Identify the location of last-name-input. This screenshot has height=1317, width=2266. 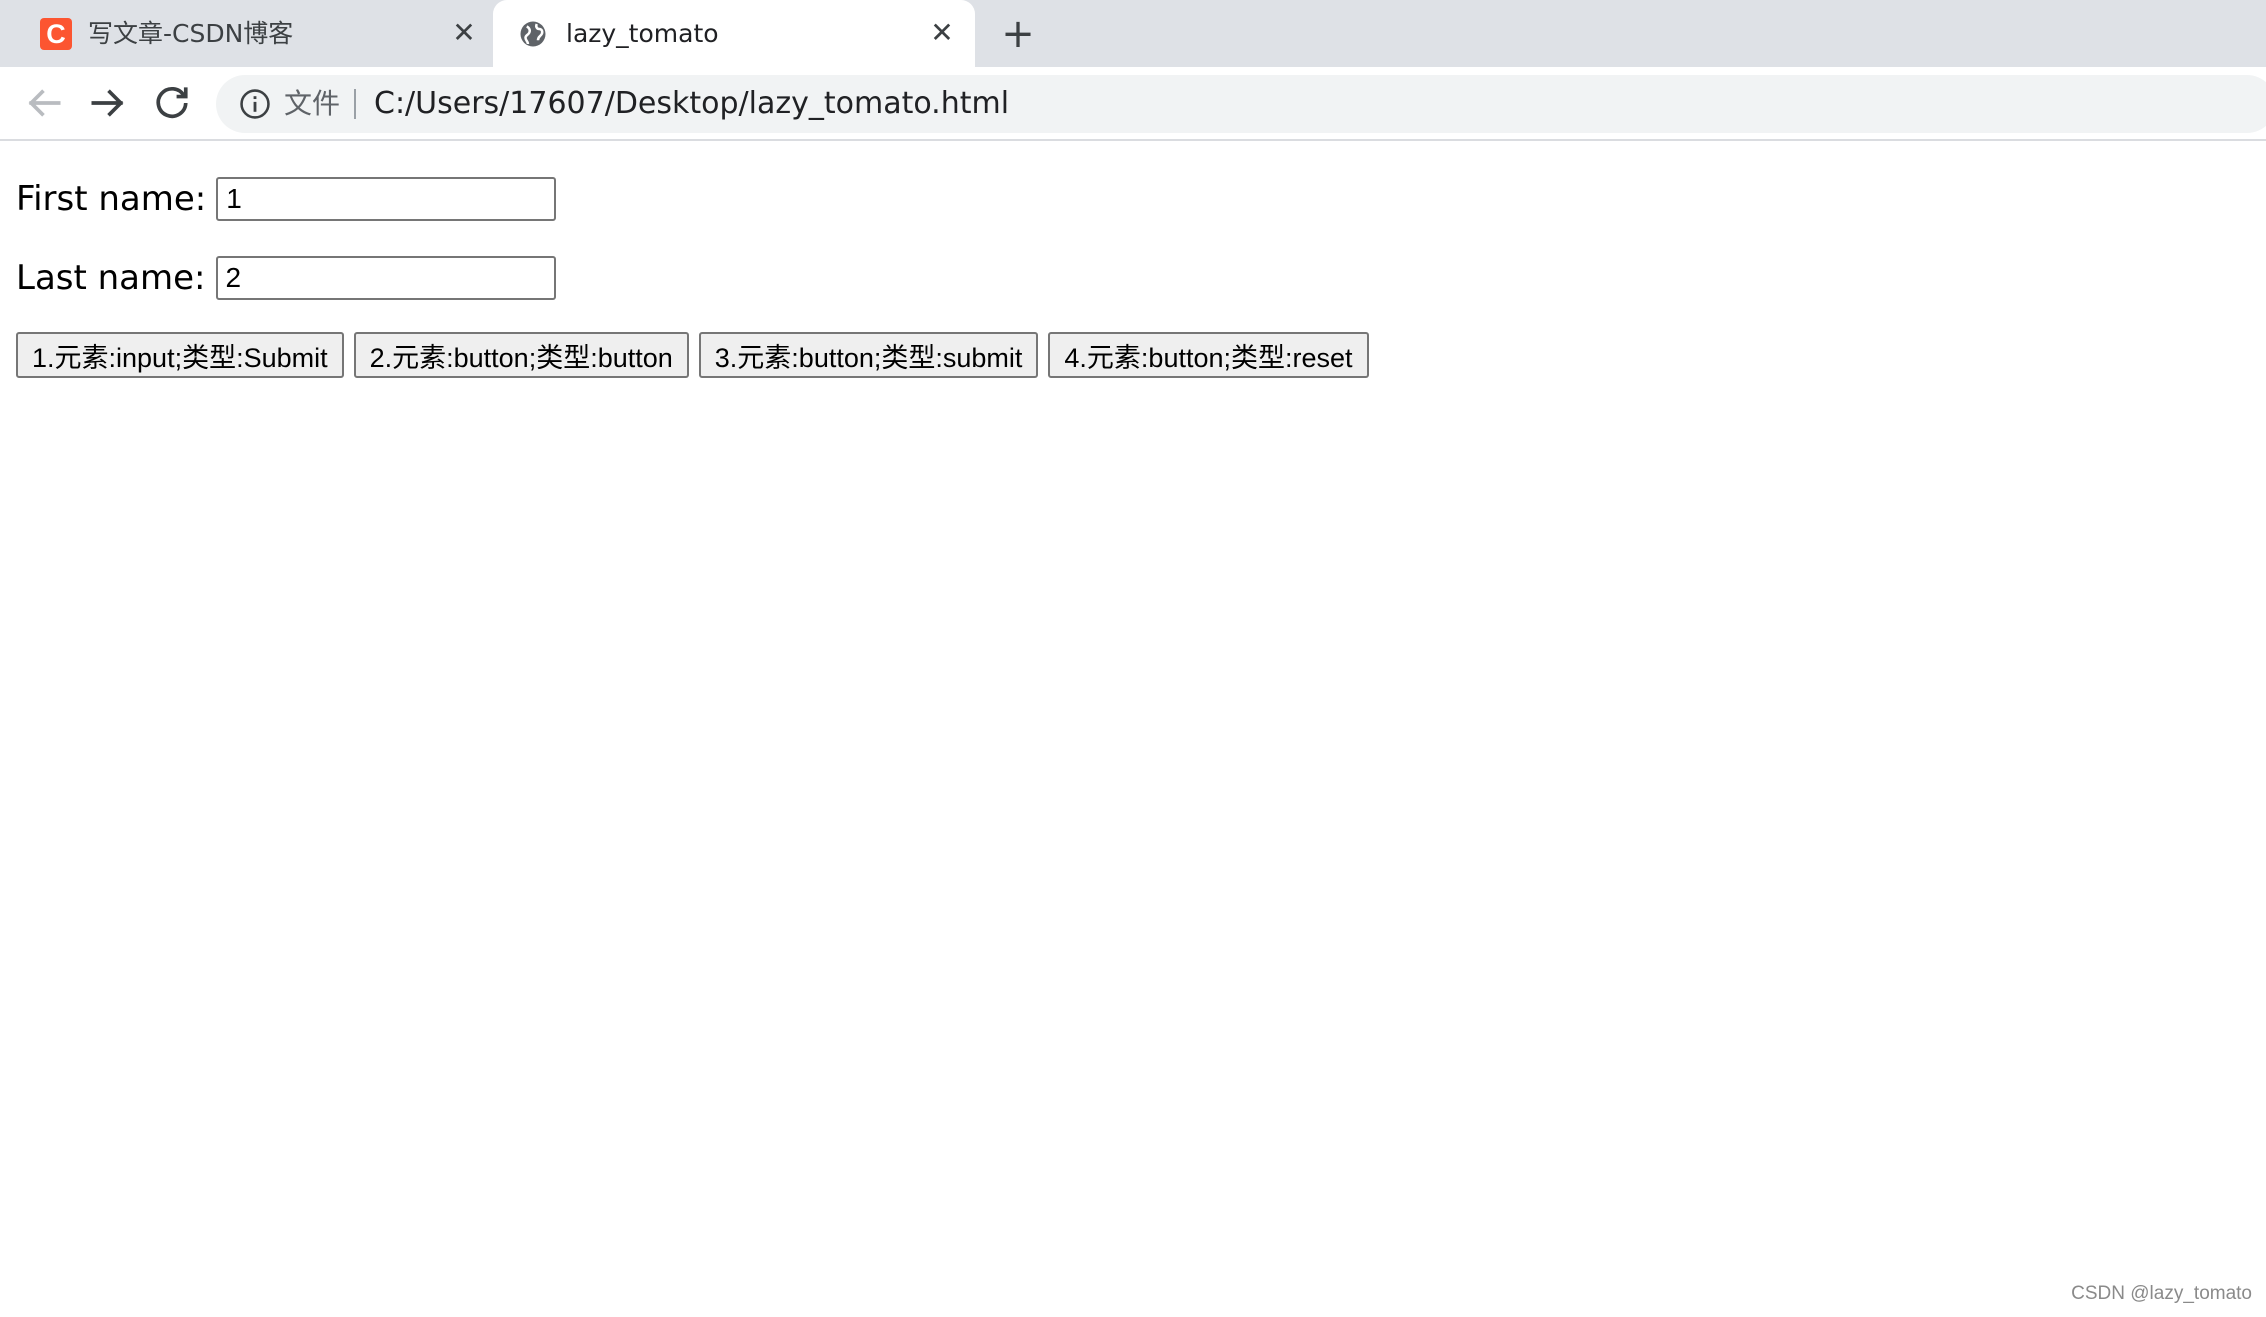
(385, 278).